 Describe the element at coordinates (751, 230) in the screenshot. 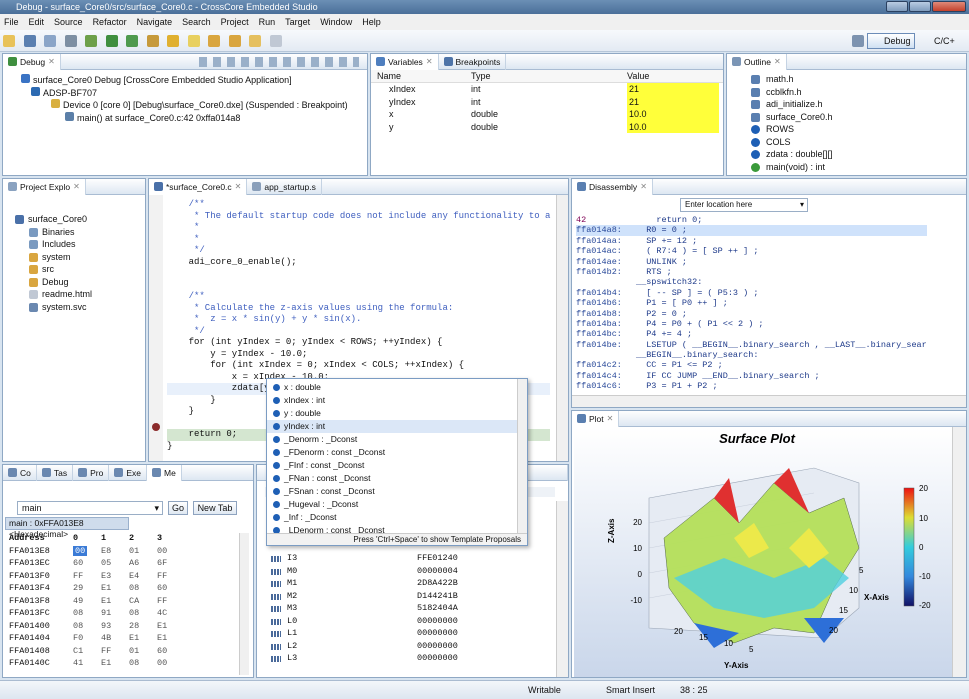

I see `disassembly-line: ffa014a8: R0 = 0 ;` at that location.